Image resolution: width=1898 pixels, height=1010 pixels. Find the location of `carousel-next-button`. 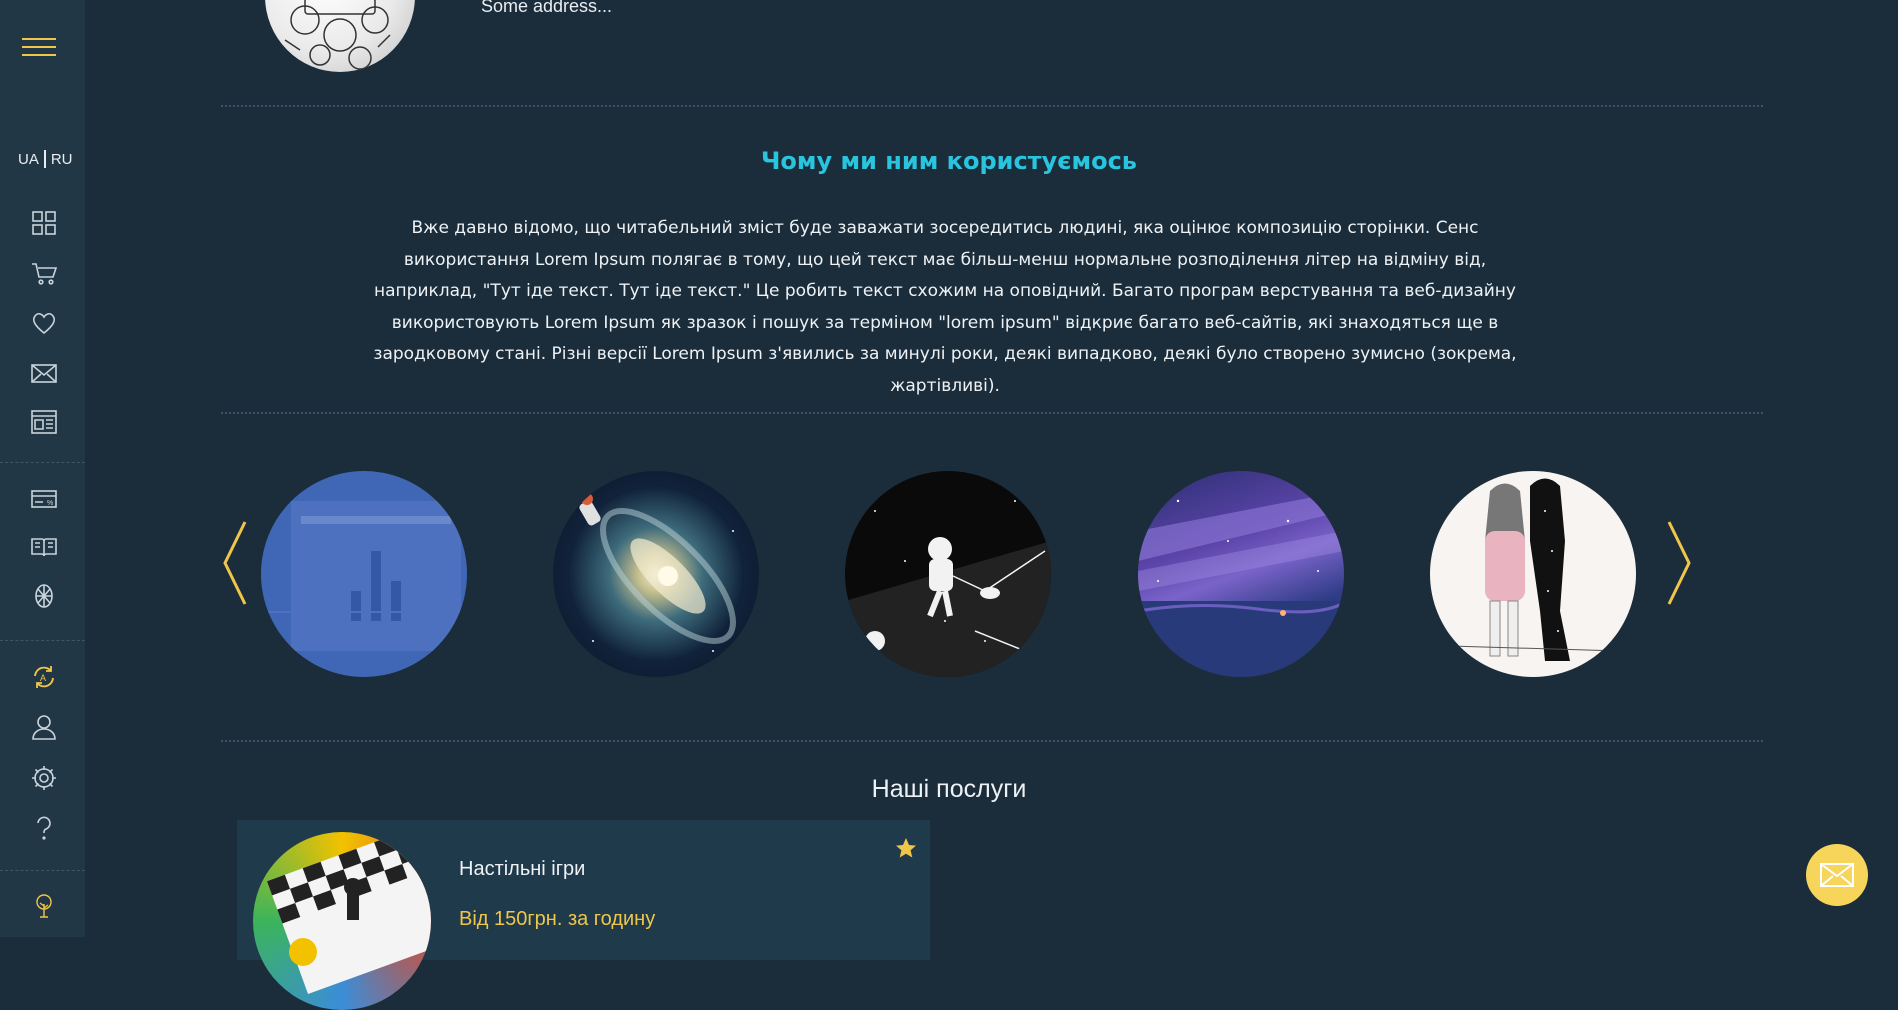

carousel-next-button is located at coordinates (1680, 563).